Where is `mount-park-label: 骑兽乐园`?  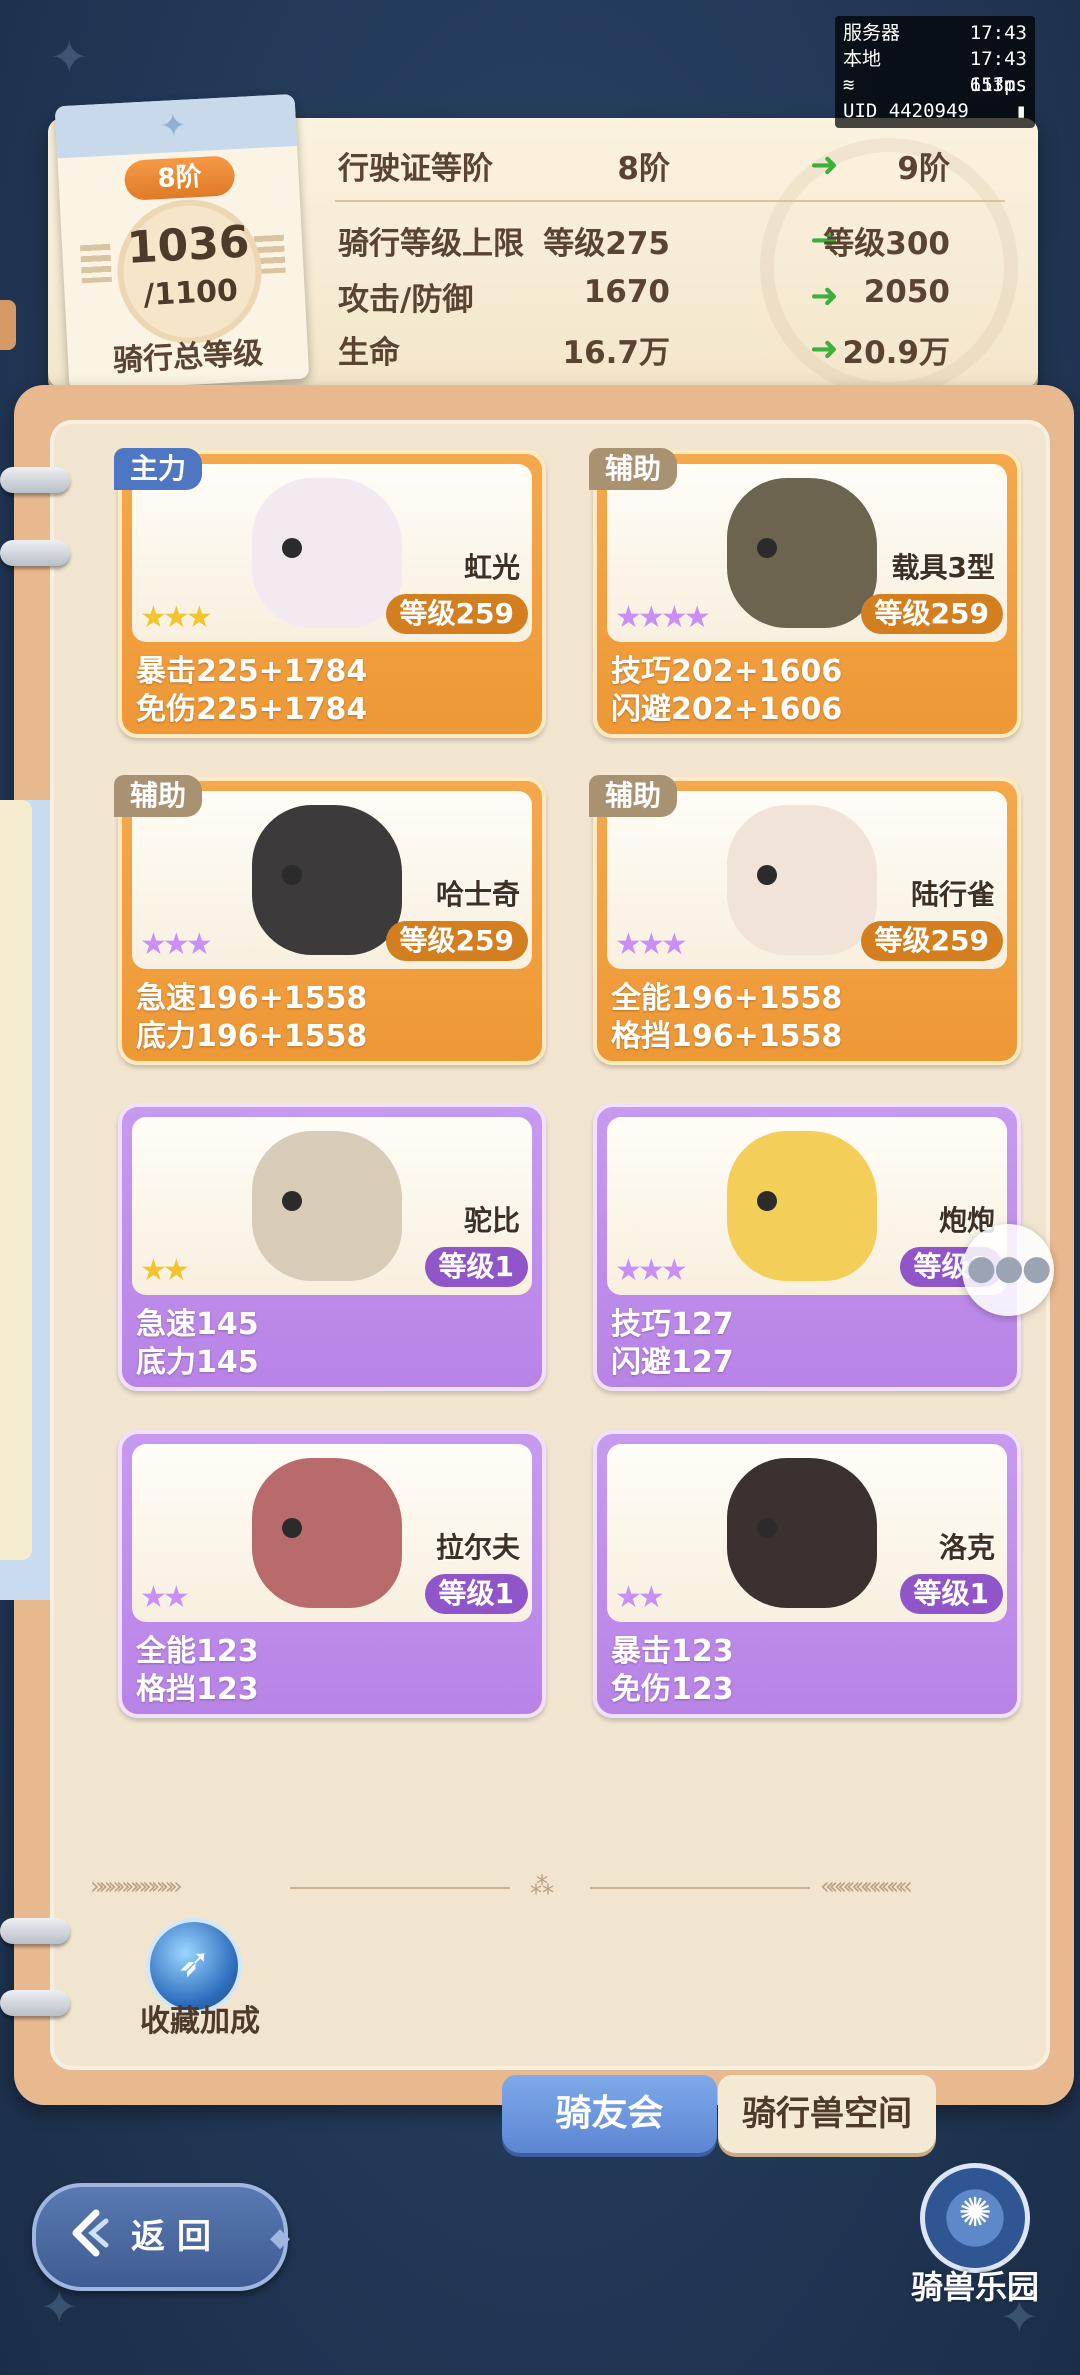 mount-park-label: 骑兽乐园 is located at coordinates (975, 2285).